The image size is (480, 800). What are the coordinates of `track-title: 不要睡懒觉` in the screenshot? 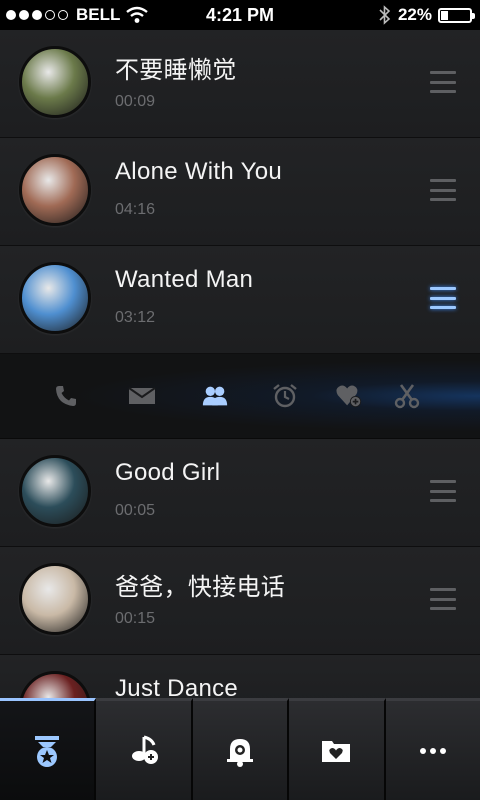 It's located at (176, 70).